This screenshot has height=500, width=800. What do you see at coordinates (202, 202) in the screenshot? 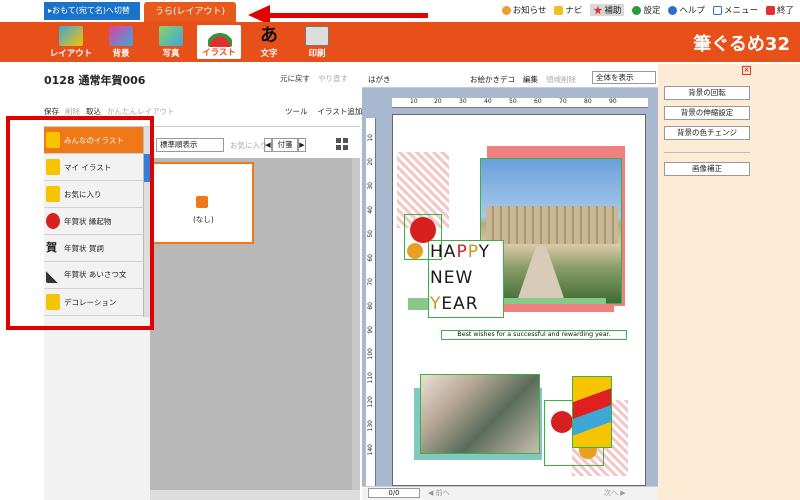
I see `none-illust-icon` at bounding box center [202, 202].